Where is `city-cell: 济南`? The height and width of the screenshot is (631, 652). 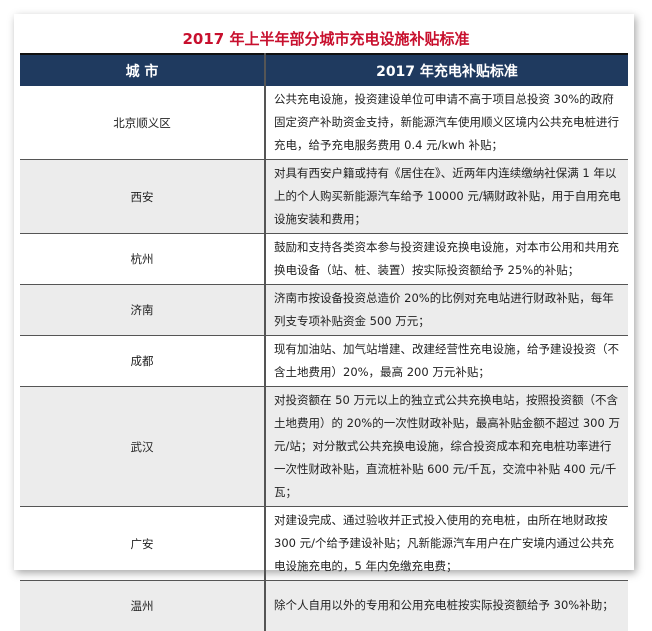 city-cell: 济南 is located at coordinates (143, 310).